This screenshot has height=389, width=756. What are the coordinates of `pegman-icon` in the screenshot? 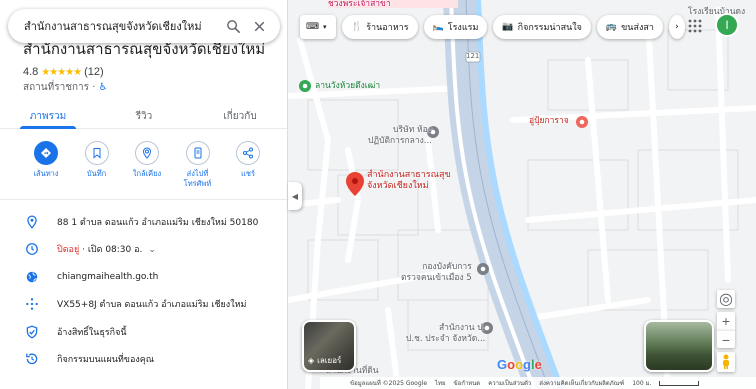 It's located at (726, 361).